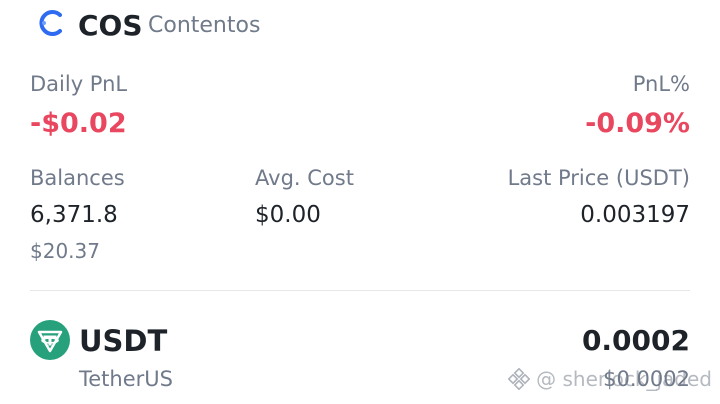 This screenshot has height=404, width=720. Describe the element at coordinates (661, 84) in the screenshot. I see `pnl-percent-label: PnL%` at that location.